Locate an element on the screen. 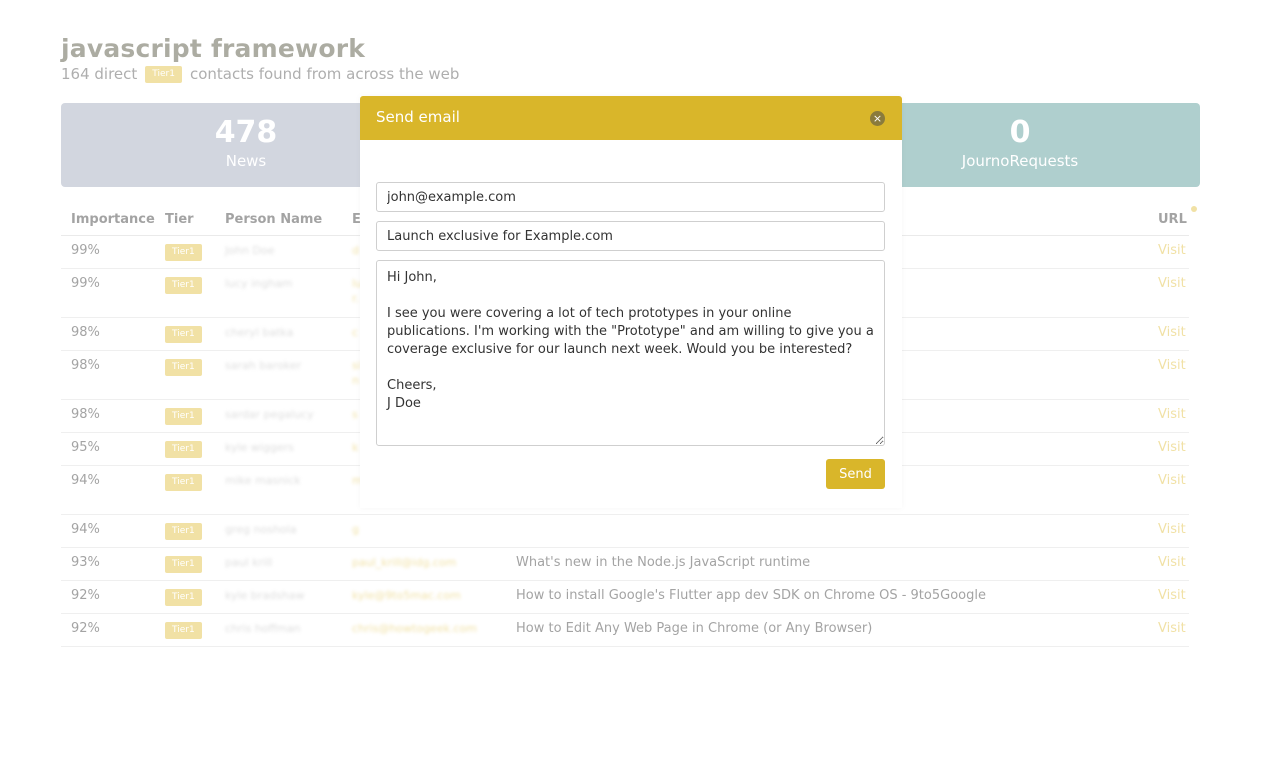  person-name-cell: John Doe is located at coordinates (250, 250).